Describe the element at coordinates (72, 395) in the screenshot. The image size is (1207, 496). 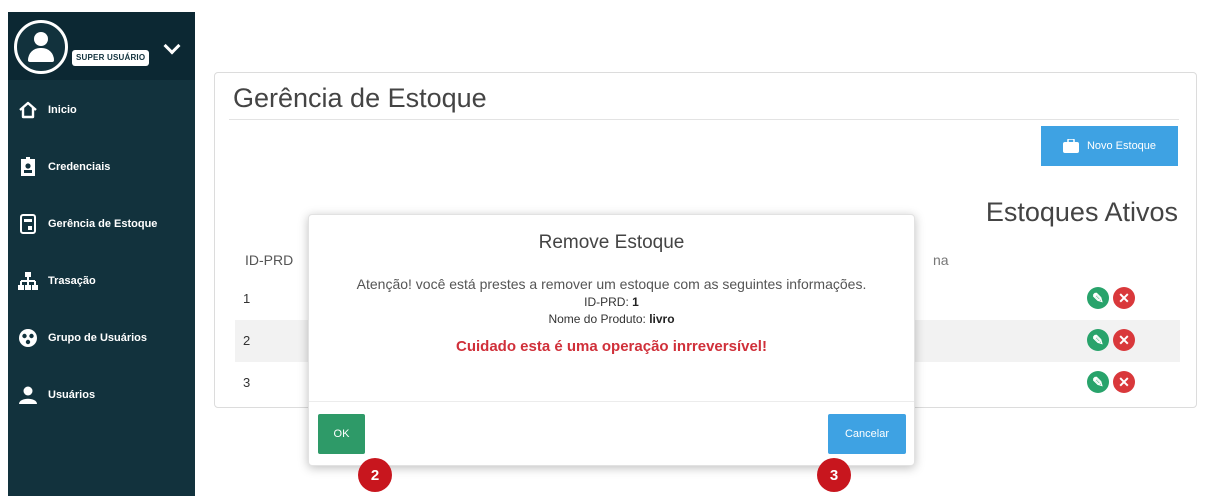
I see `sidebar-item-label: Usuários` at that location.